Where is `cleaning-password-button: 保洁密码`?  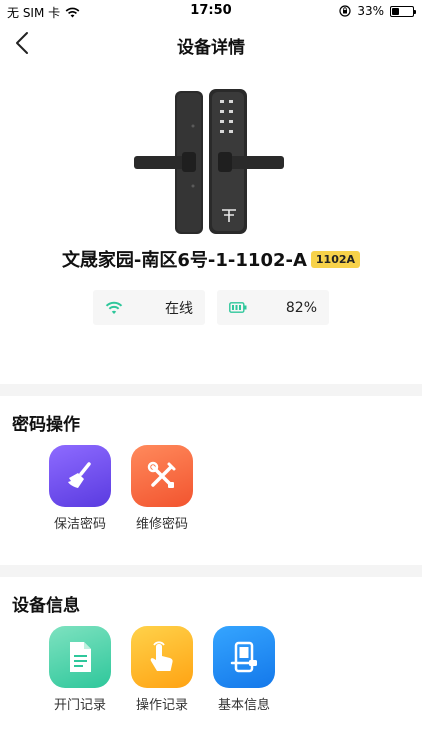 cleaning-password-button: 保洁密码 is located at coordinates (80, 488).